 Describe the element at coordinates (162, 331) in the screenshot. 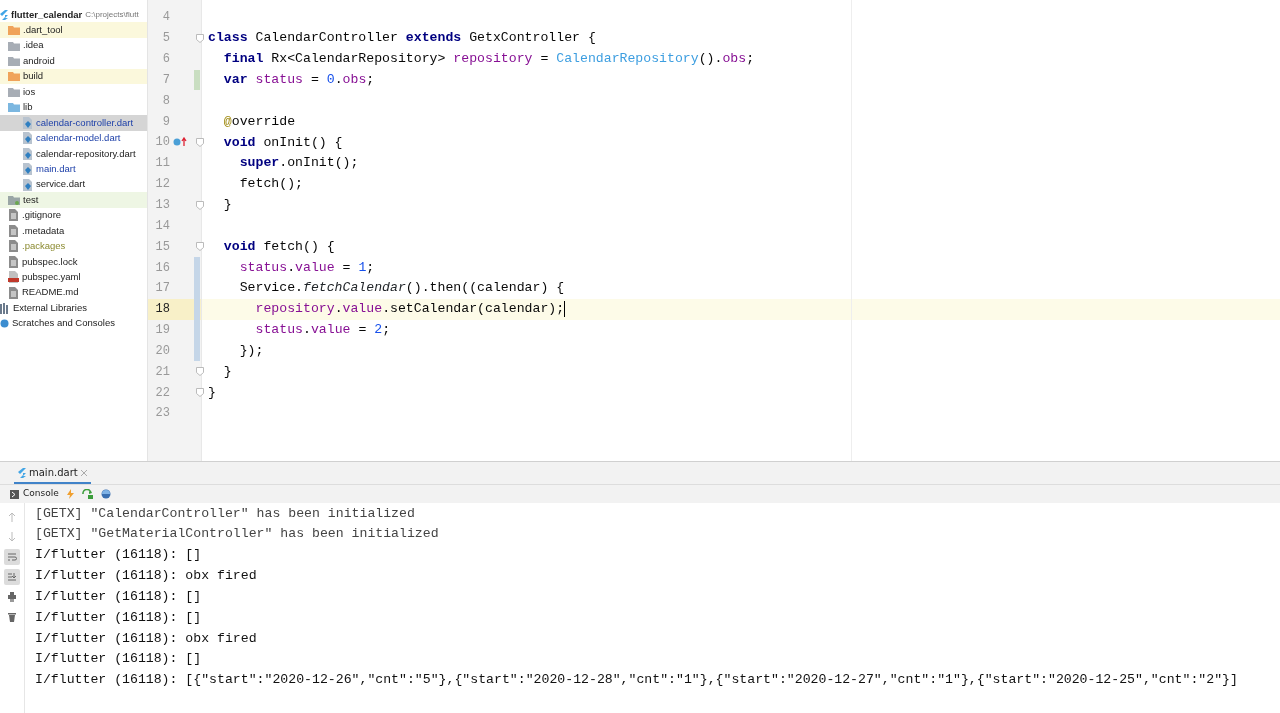

I see `line-number: 19` at that location.